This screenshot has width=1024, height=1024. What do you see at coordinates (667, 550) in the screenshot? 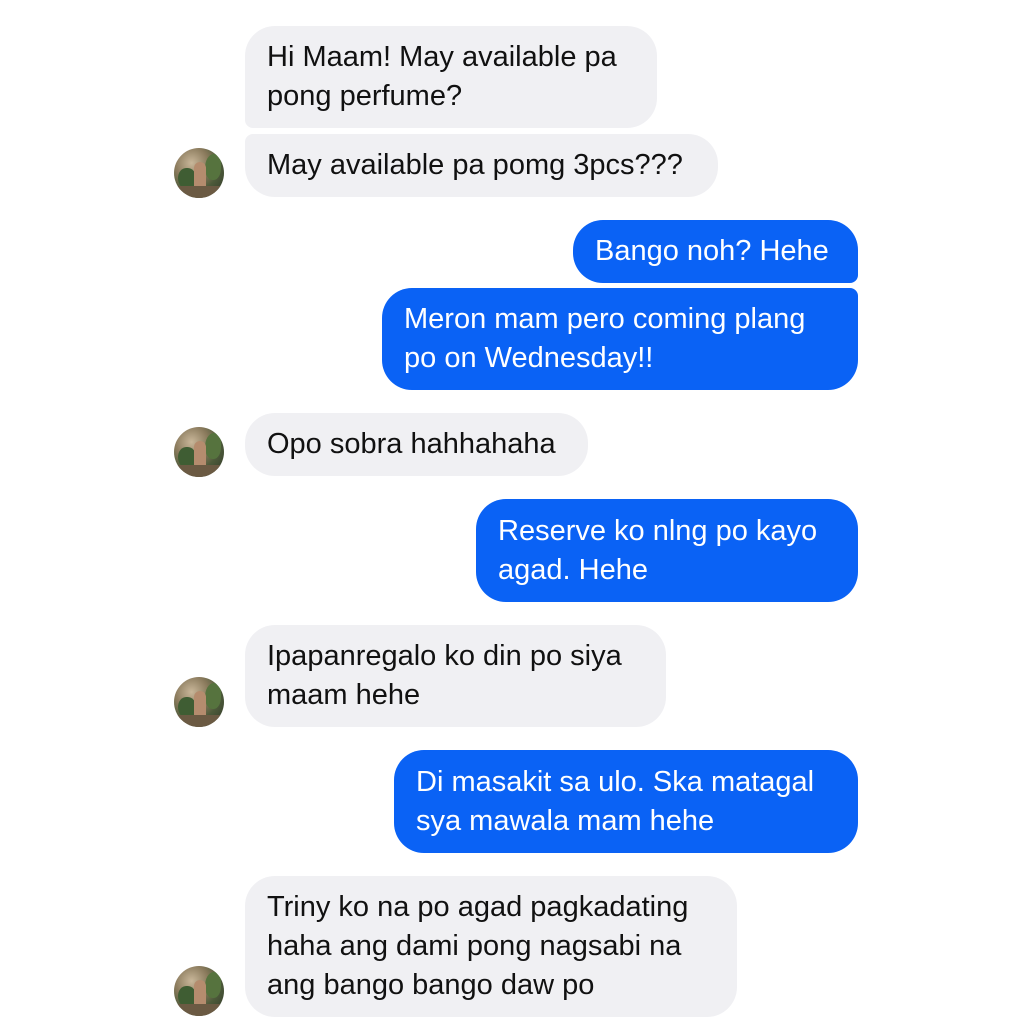
I see `outgoing-message-bubble: Reserve ko nlng po kayo agad. Hehe` at bounding box center [667, 550].